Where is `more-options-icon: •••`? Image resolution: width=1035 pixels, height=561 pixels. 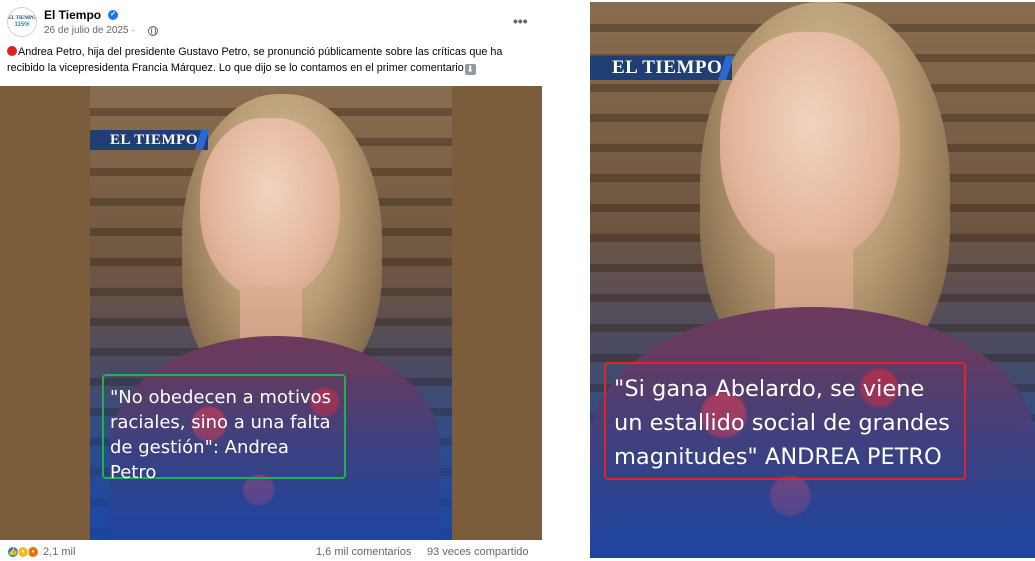 more-options-icon: ••• is located at coordinates (520, 21).